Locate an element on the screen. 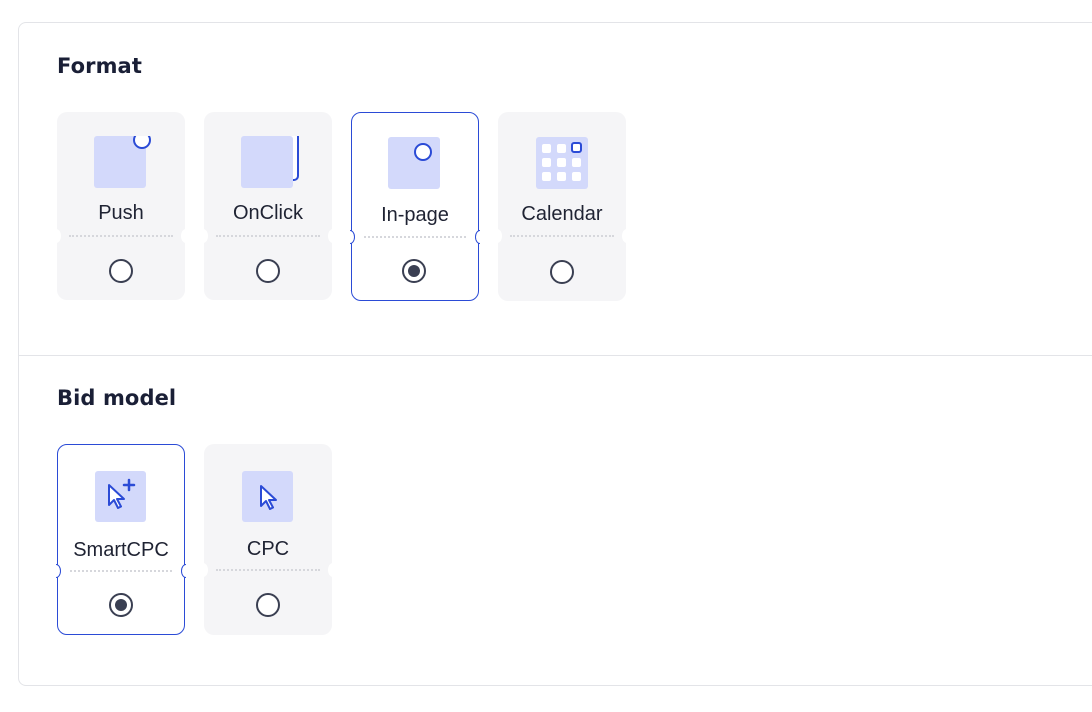 Image resolution: width=1092 pixels, height=712 pixels. bid-option-cpc: CPC is located at coordinates (268, 539).